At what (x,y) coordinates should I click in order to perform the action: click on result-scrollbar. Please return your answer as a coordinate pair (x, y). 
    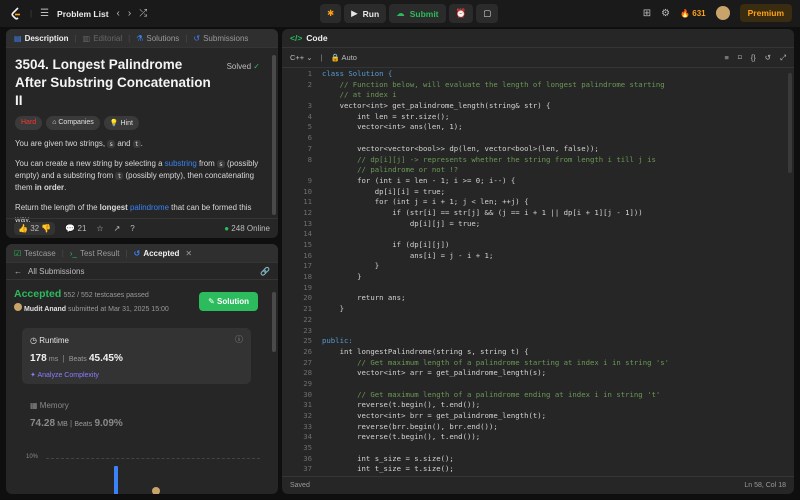
    Looking at the image, I should click on (274, 322).